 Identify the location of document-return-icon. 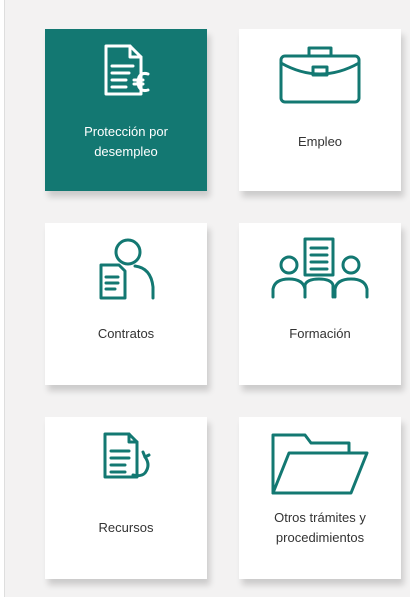
(126, 462).